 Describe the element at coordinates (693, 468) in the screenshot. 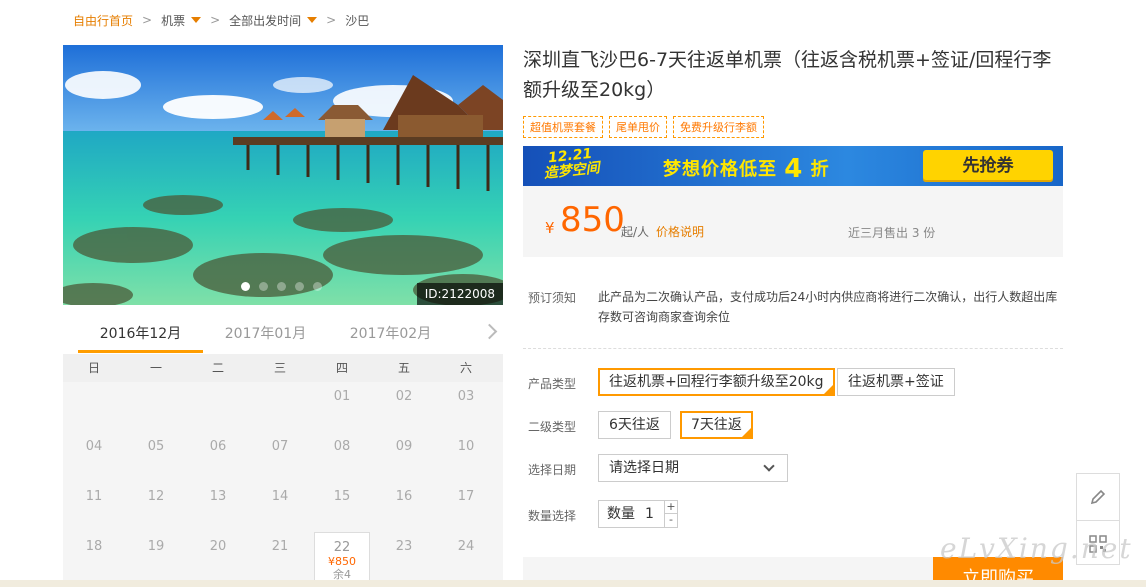

I see `date-select: 请选择日期` at that location.